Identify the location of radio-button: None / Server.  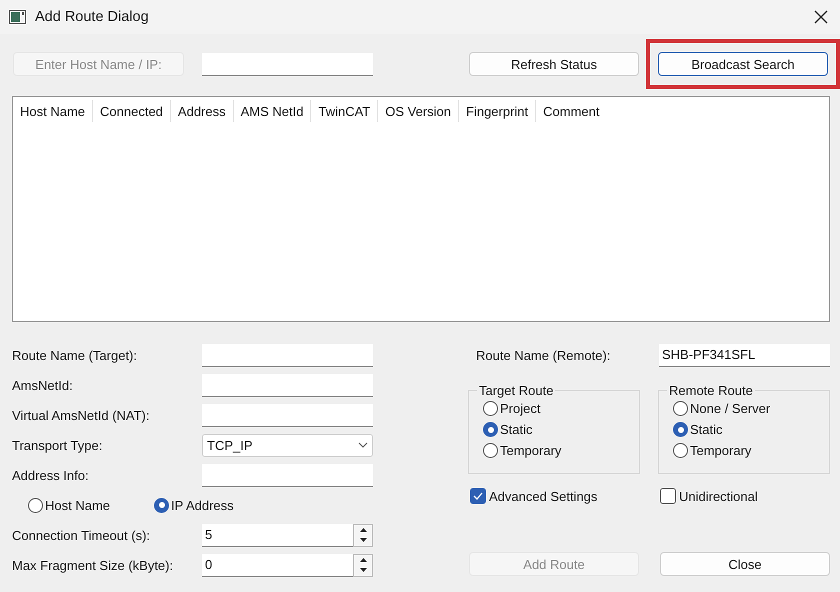
(751, 408).